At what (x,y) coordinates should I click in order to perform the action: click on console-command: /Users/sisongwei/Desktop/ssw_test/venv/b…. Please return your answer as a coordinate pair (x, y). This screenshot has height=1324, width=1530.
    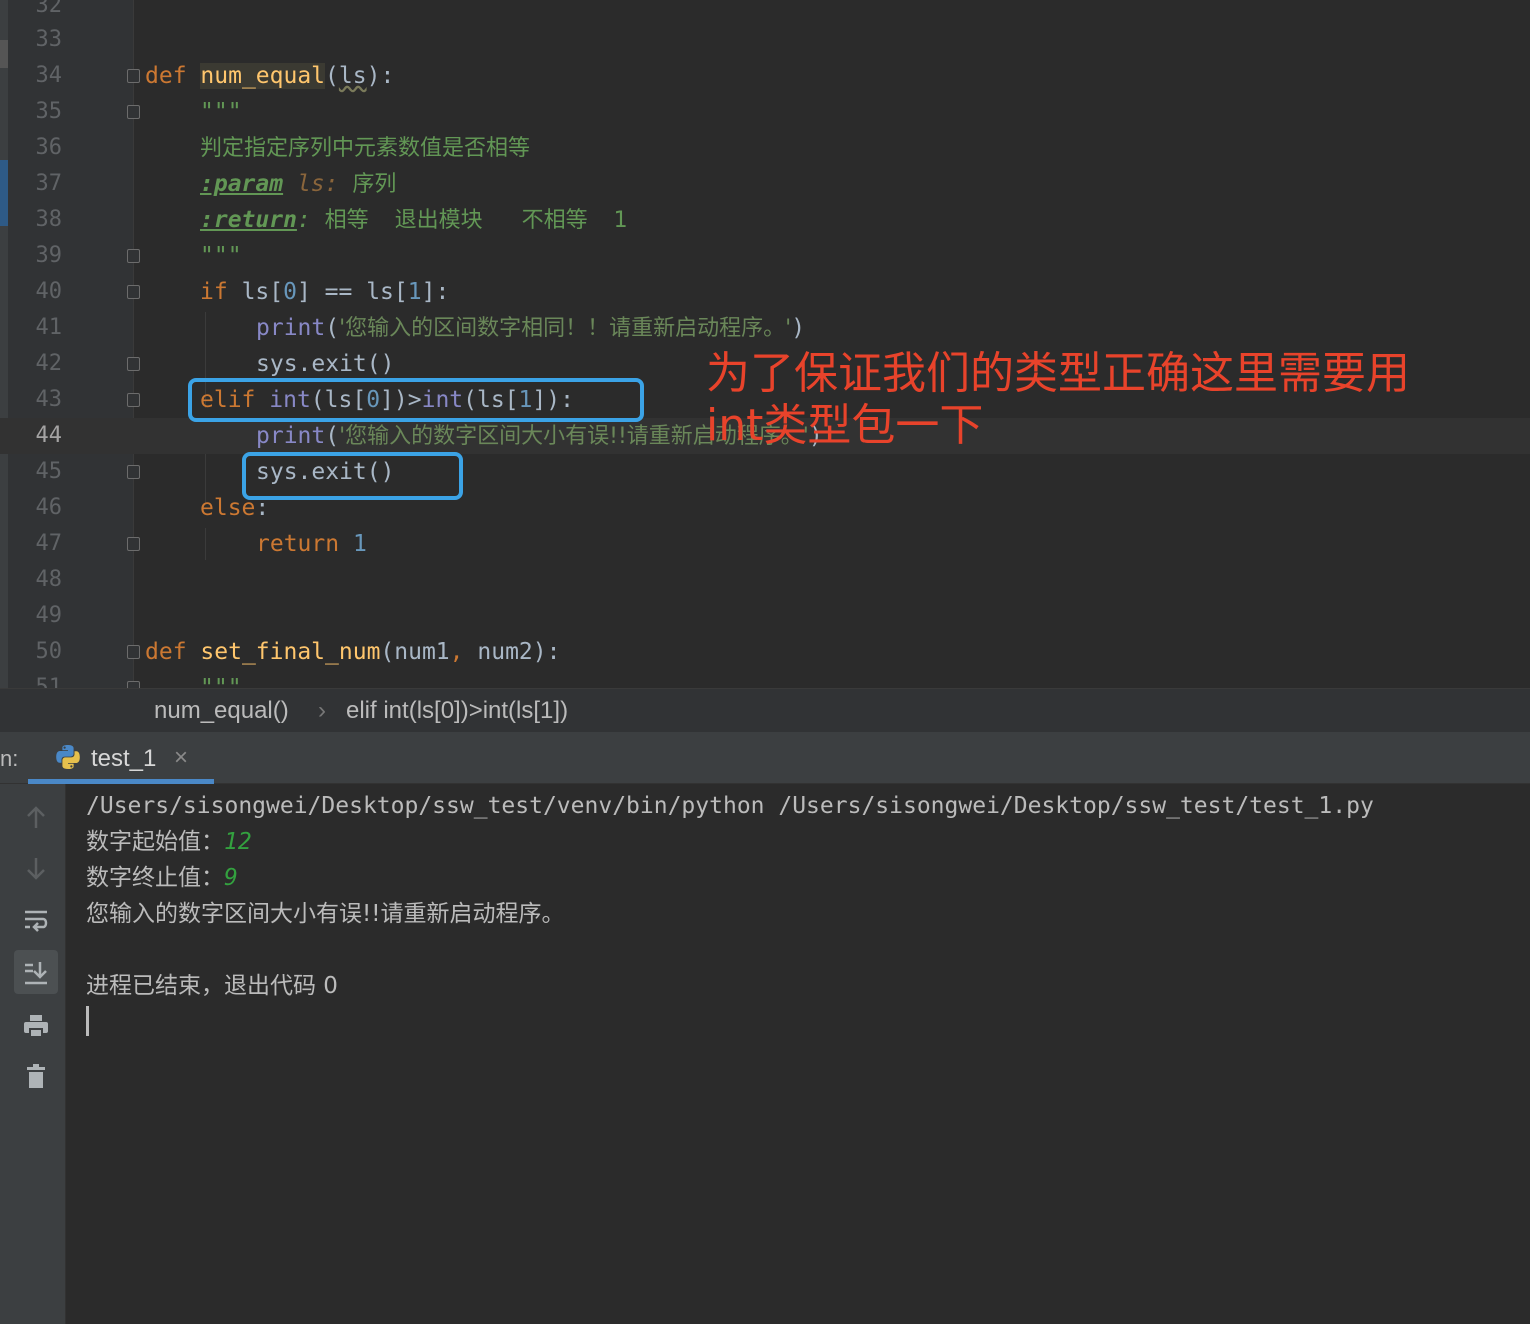
    Looking at the image, I should click on (730, 806).